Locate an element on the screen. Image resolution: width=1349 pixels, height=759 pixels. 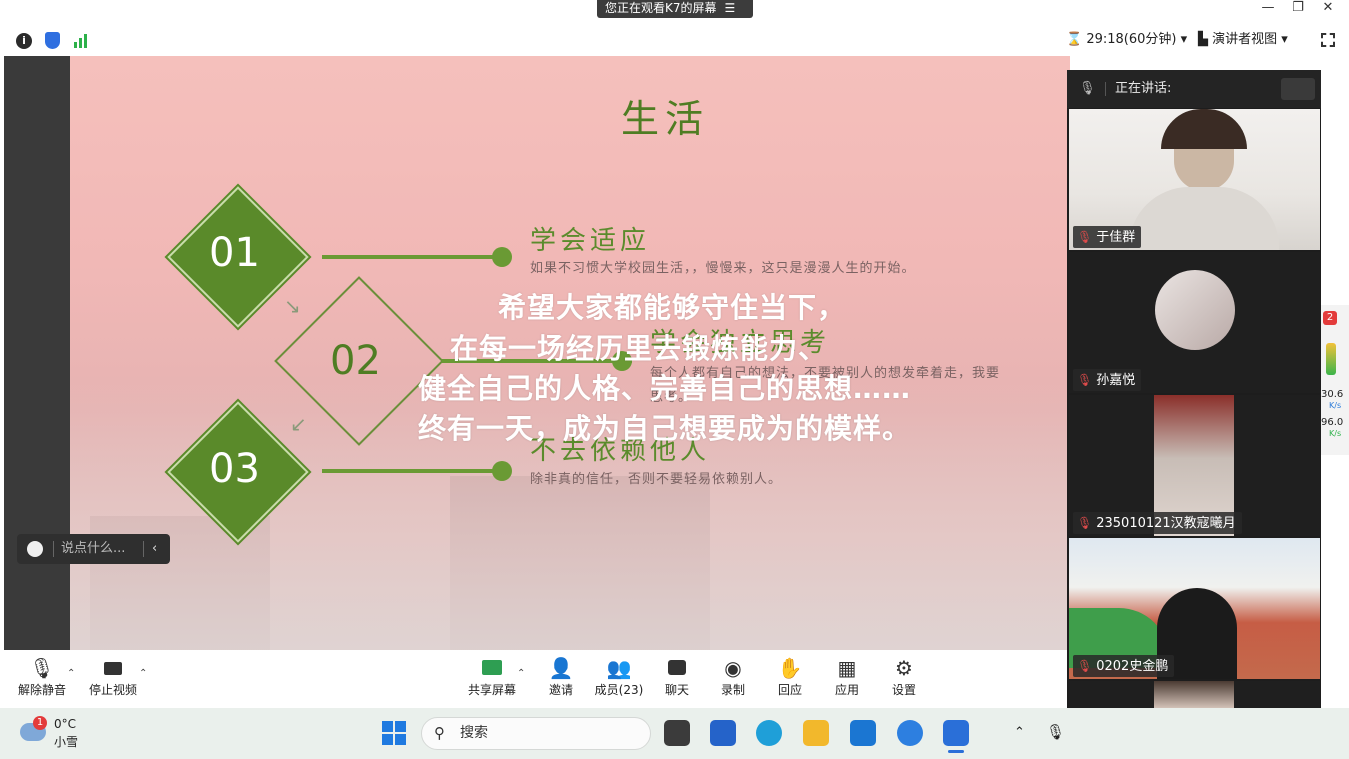
add-user-icon: 👤 is located at coordinates (561, 668).